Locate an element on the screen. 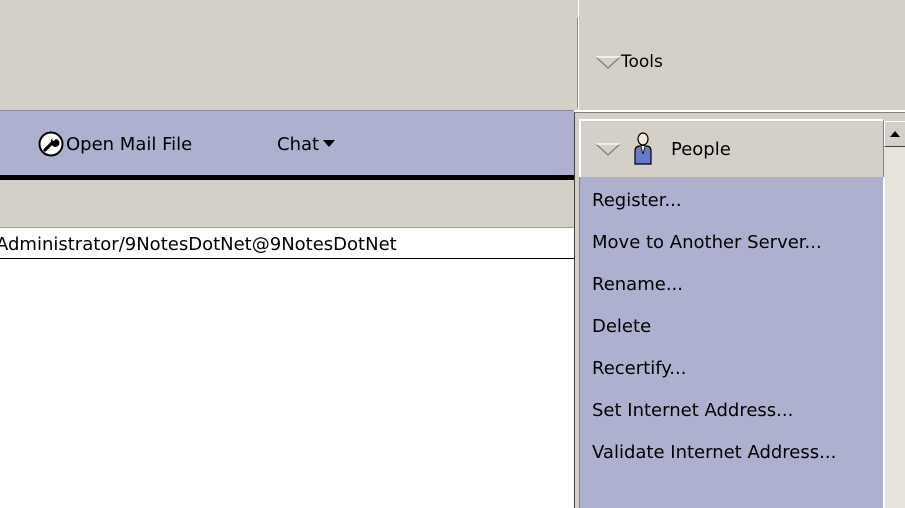  open-mail-file-button: Open Mail File is located at coordinates (115, 144).